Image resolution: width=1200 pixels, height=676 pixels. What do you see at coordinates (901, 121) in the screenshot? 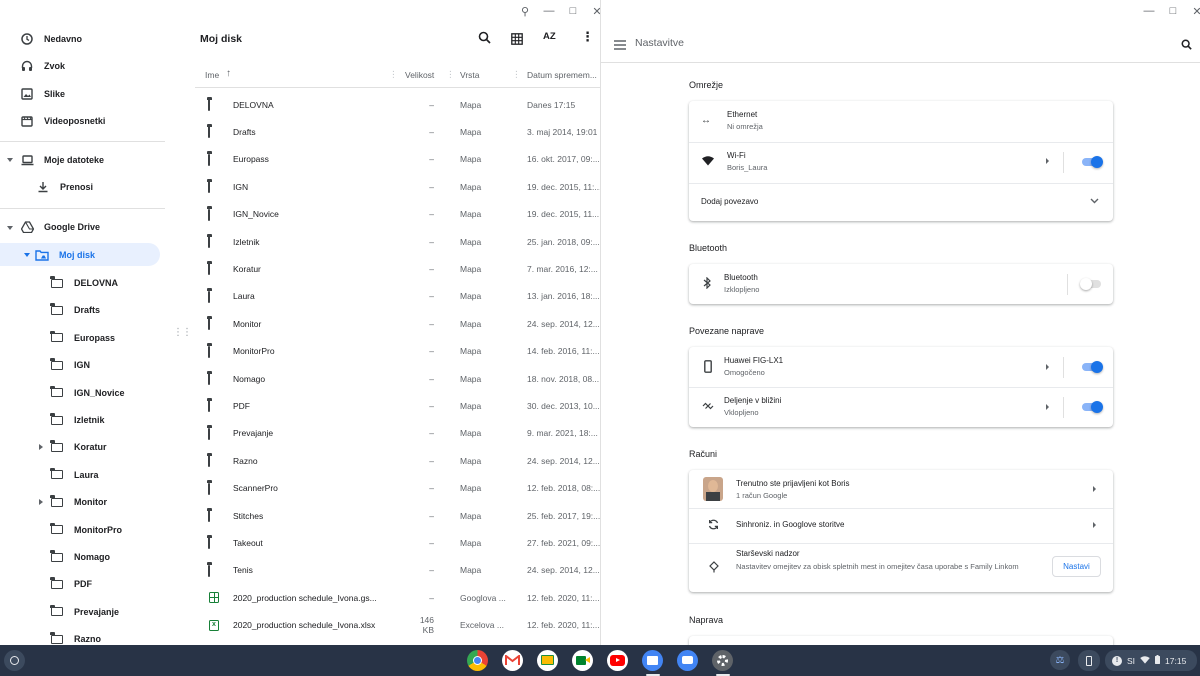
I see `ethernet-row: ↔ Ethernet Ni omrežja` at bounding box center [901, 121].